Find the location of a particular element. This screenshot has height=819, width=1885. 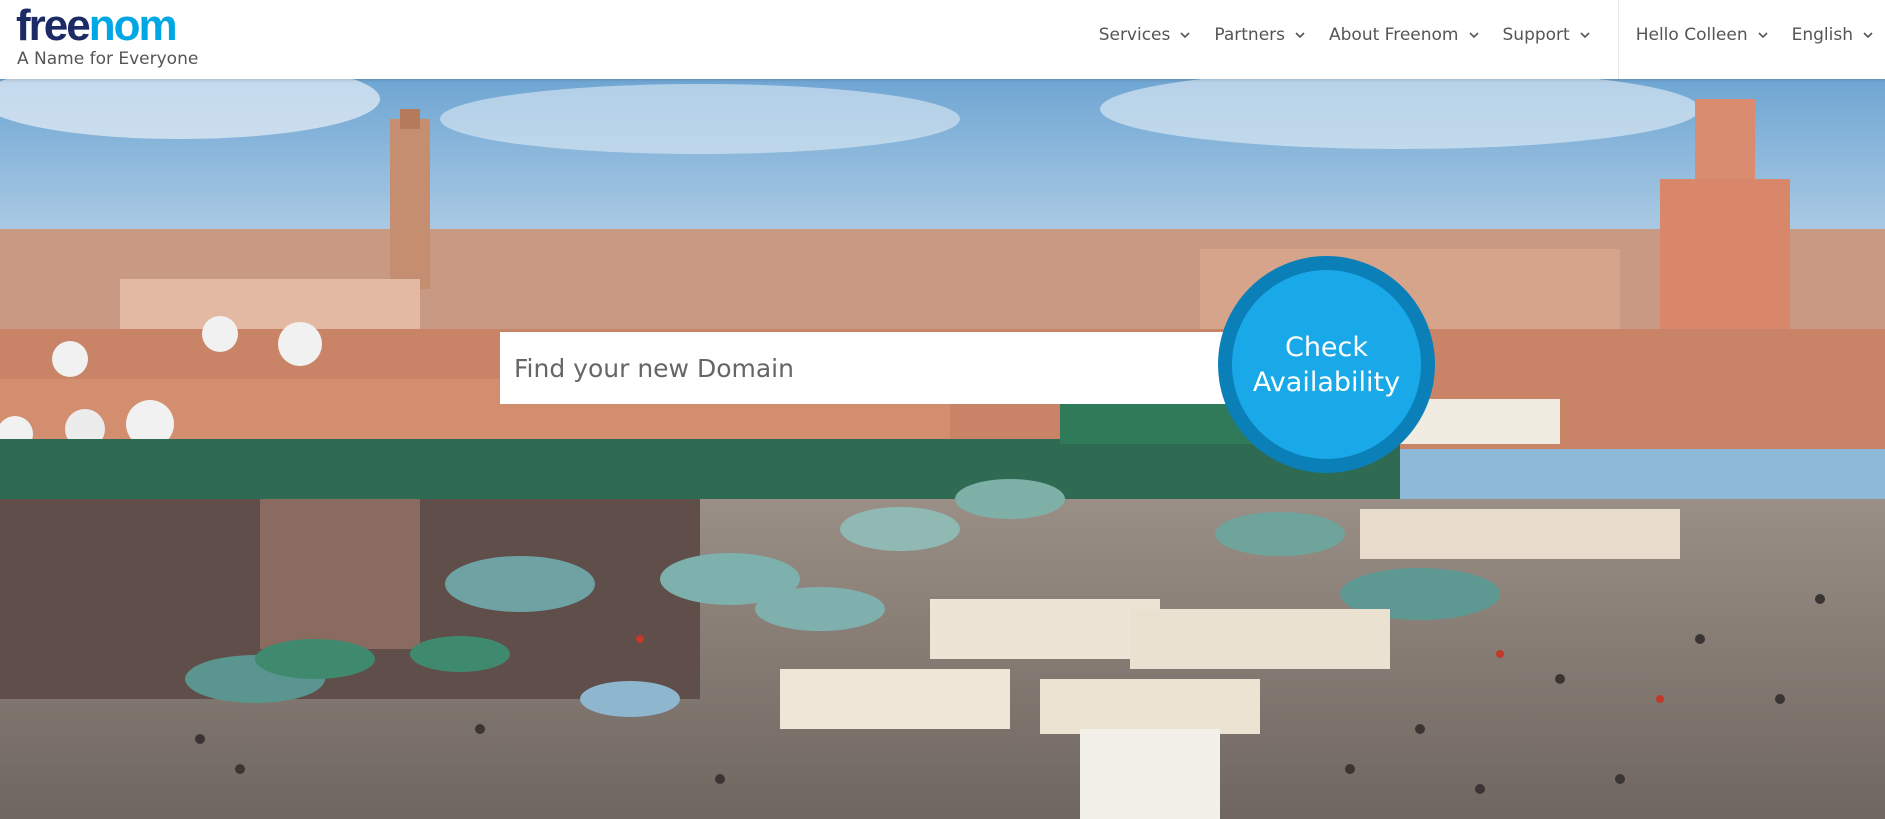

check-label-line2: Availability is located at coordinates (1326, 382).